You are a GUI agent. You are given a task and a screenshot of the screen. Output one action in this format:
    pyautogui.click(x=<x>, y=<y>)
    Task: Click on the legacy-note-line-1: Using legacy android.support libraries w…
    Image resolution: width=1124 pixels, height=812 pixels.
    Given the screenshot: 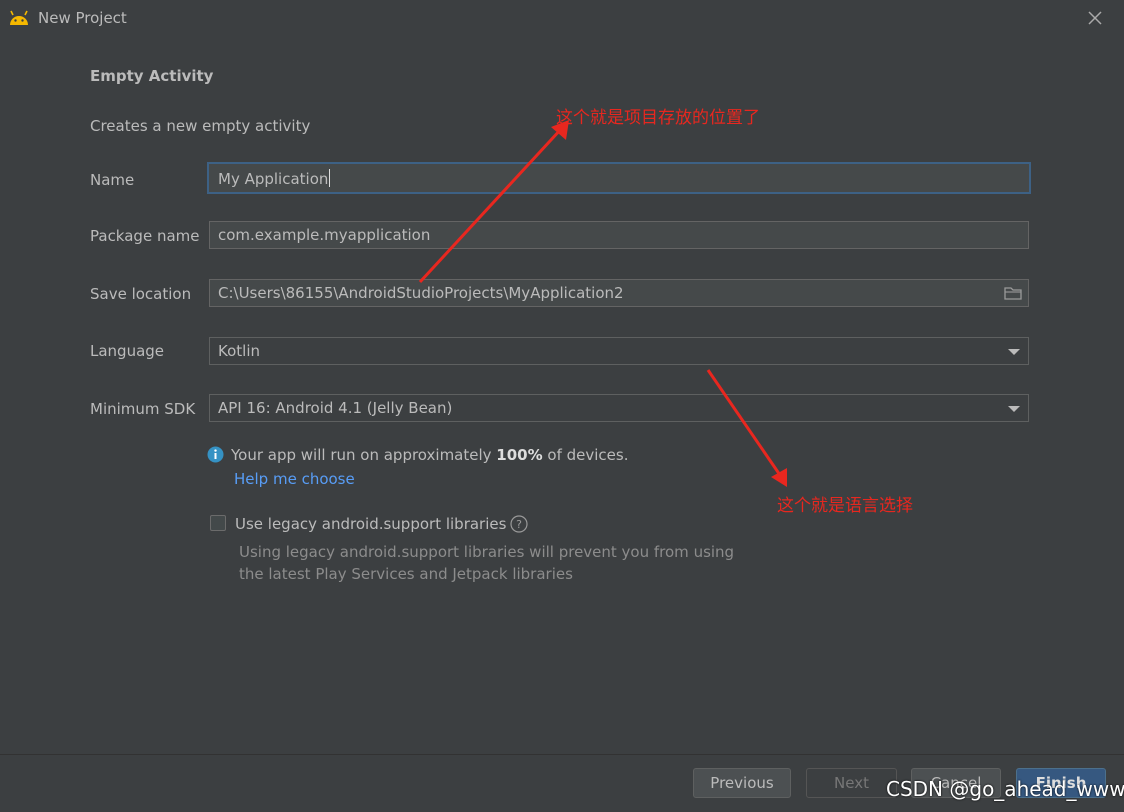 What is the action you would take?
    pyautogui.click(x=487, y=552)
    